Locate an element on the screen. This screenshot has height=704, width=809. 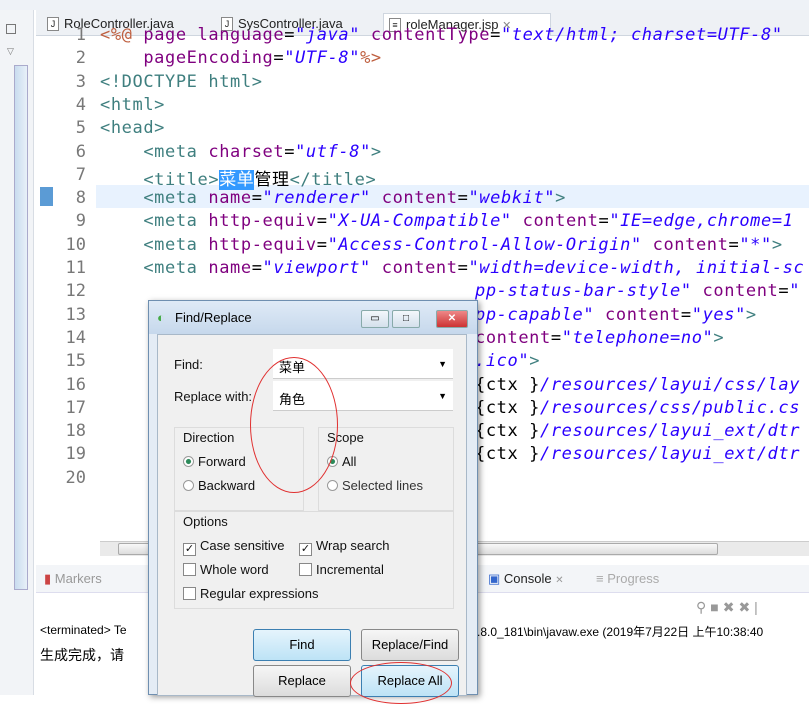
dialog-titlebar: ◐ Find/Replace ▭ □ ✕ is located at coordinates (313, 317).